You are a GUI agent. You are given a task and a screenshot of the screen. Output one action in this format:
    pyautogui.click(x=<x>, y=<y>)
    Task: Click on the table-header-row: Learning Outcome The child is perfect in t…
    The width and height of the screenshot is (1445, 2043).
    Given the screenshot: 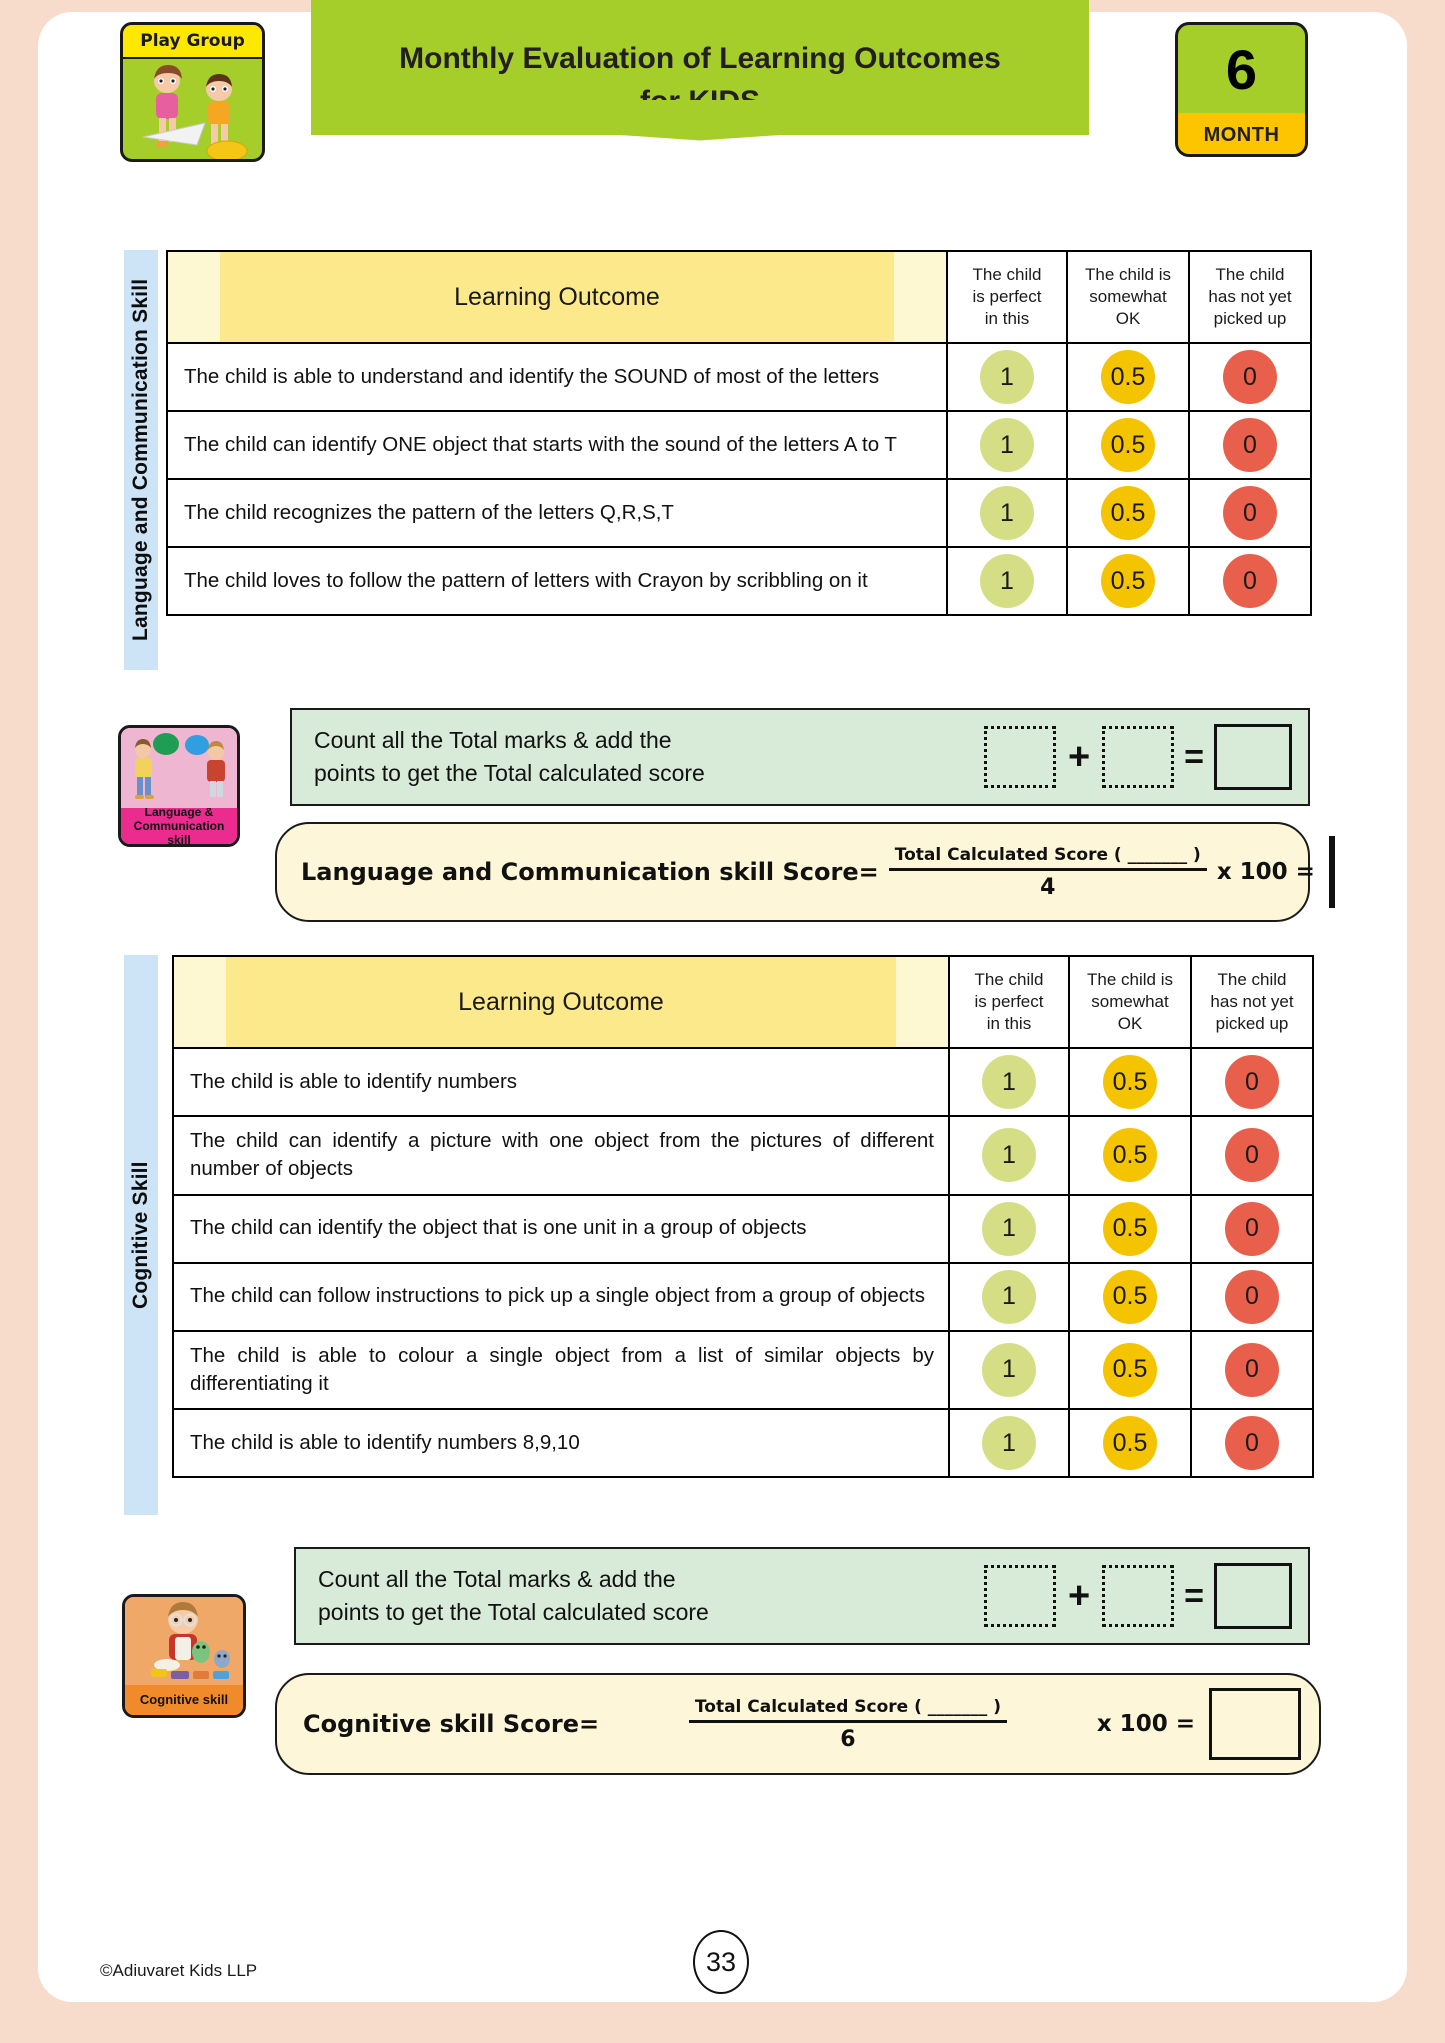 What is the action you would take?
    pyautogui.click(x=743, y=1002)
    